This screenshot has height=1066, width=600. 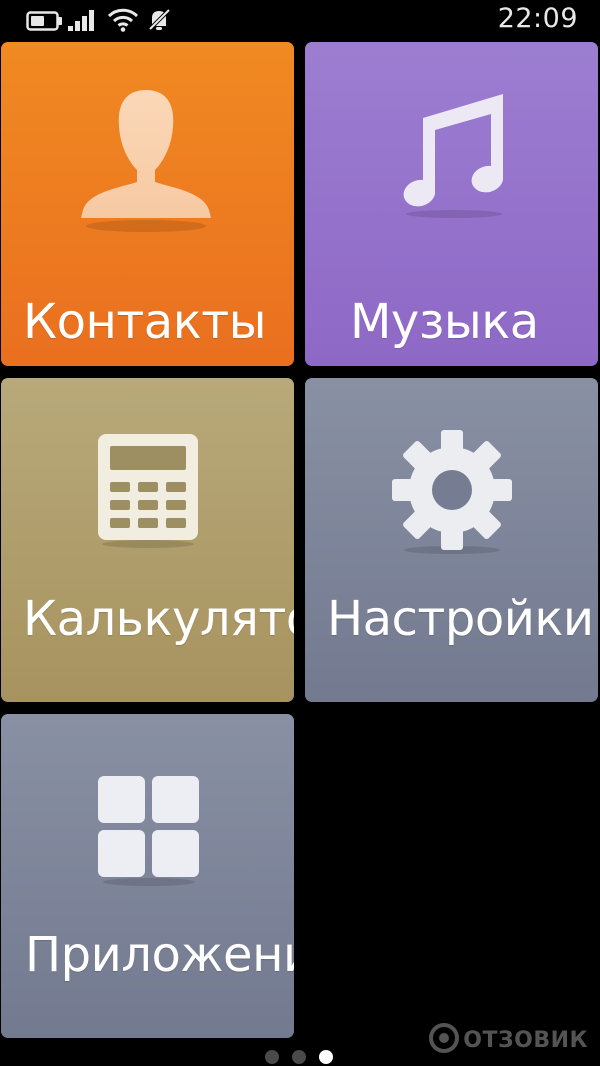 I want to click on tile-label: Калькулятор, so click(x=158, y=619).